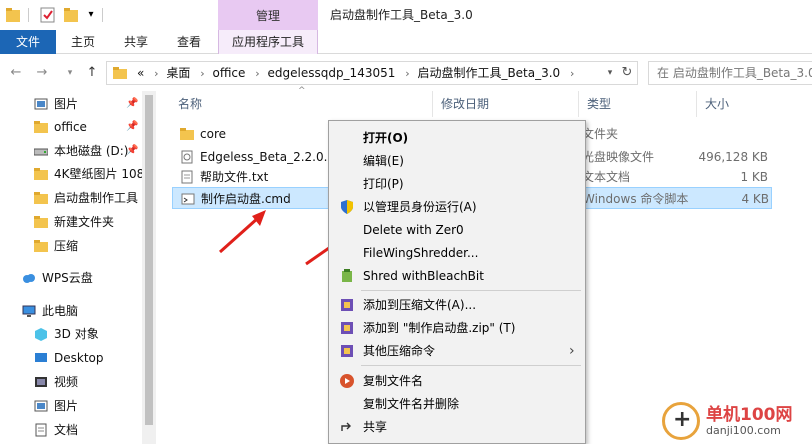  I want to click on up-arrow-icon: ↑, so click(92, 73).